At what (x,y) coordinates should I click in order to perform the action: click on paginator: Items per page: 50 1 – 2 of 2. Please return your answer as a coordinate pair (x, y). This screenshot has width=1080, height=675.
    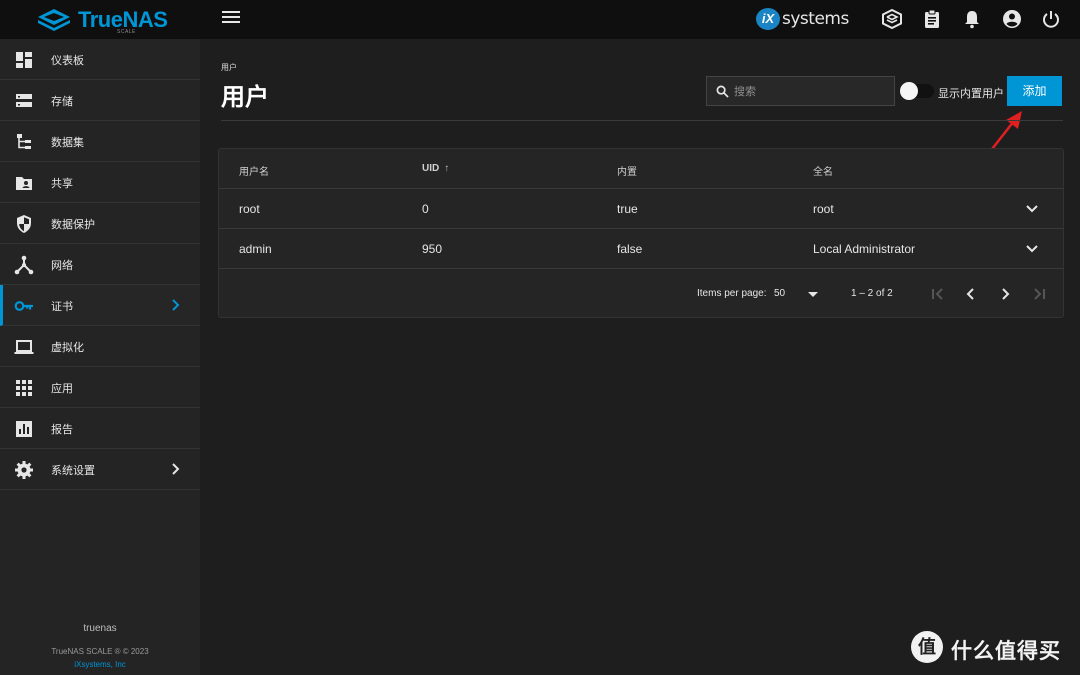
    Looking at the image, I should click on (641, 274).